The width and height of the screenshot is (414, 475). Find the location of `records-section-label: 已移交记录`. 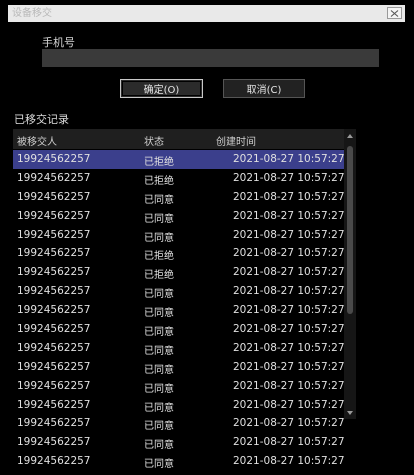

records-section-label: 已移交记录 is located at coordinates (41, 119).